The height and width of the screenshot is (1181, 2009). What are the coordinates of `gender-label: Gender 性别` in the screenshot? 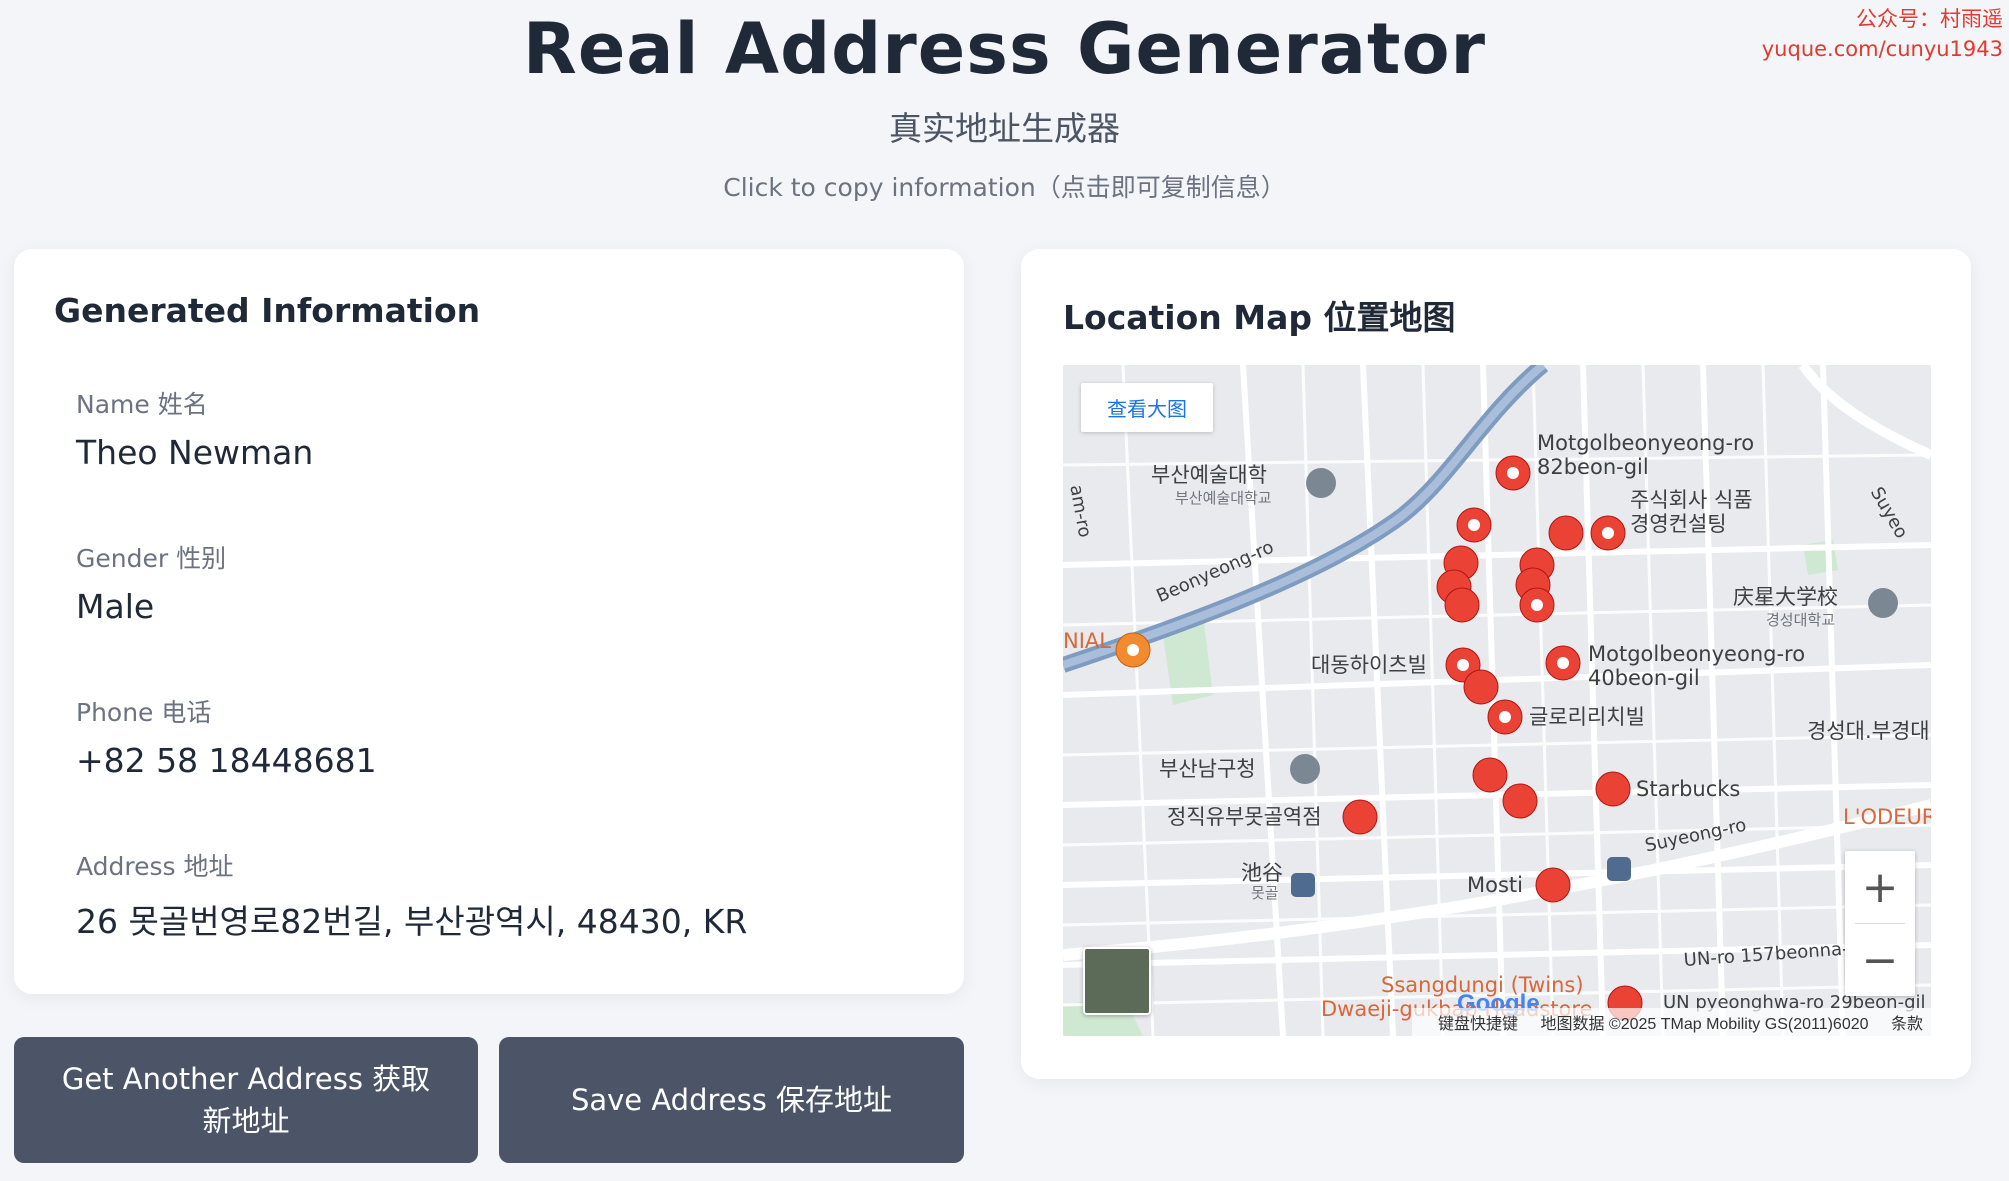 It's located at (151, 558).